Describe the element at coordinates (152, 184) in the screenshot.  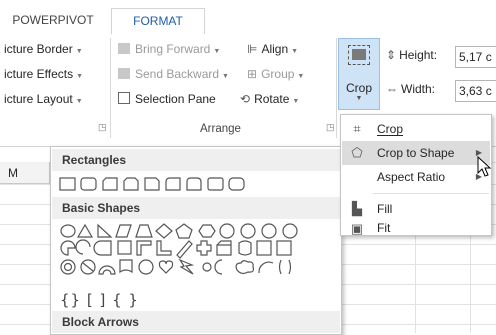
I see `snip-round-rectangle-shape-icon` at that location.